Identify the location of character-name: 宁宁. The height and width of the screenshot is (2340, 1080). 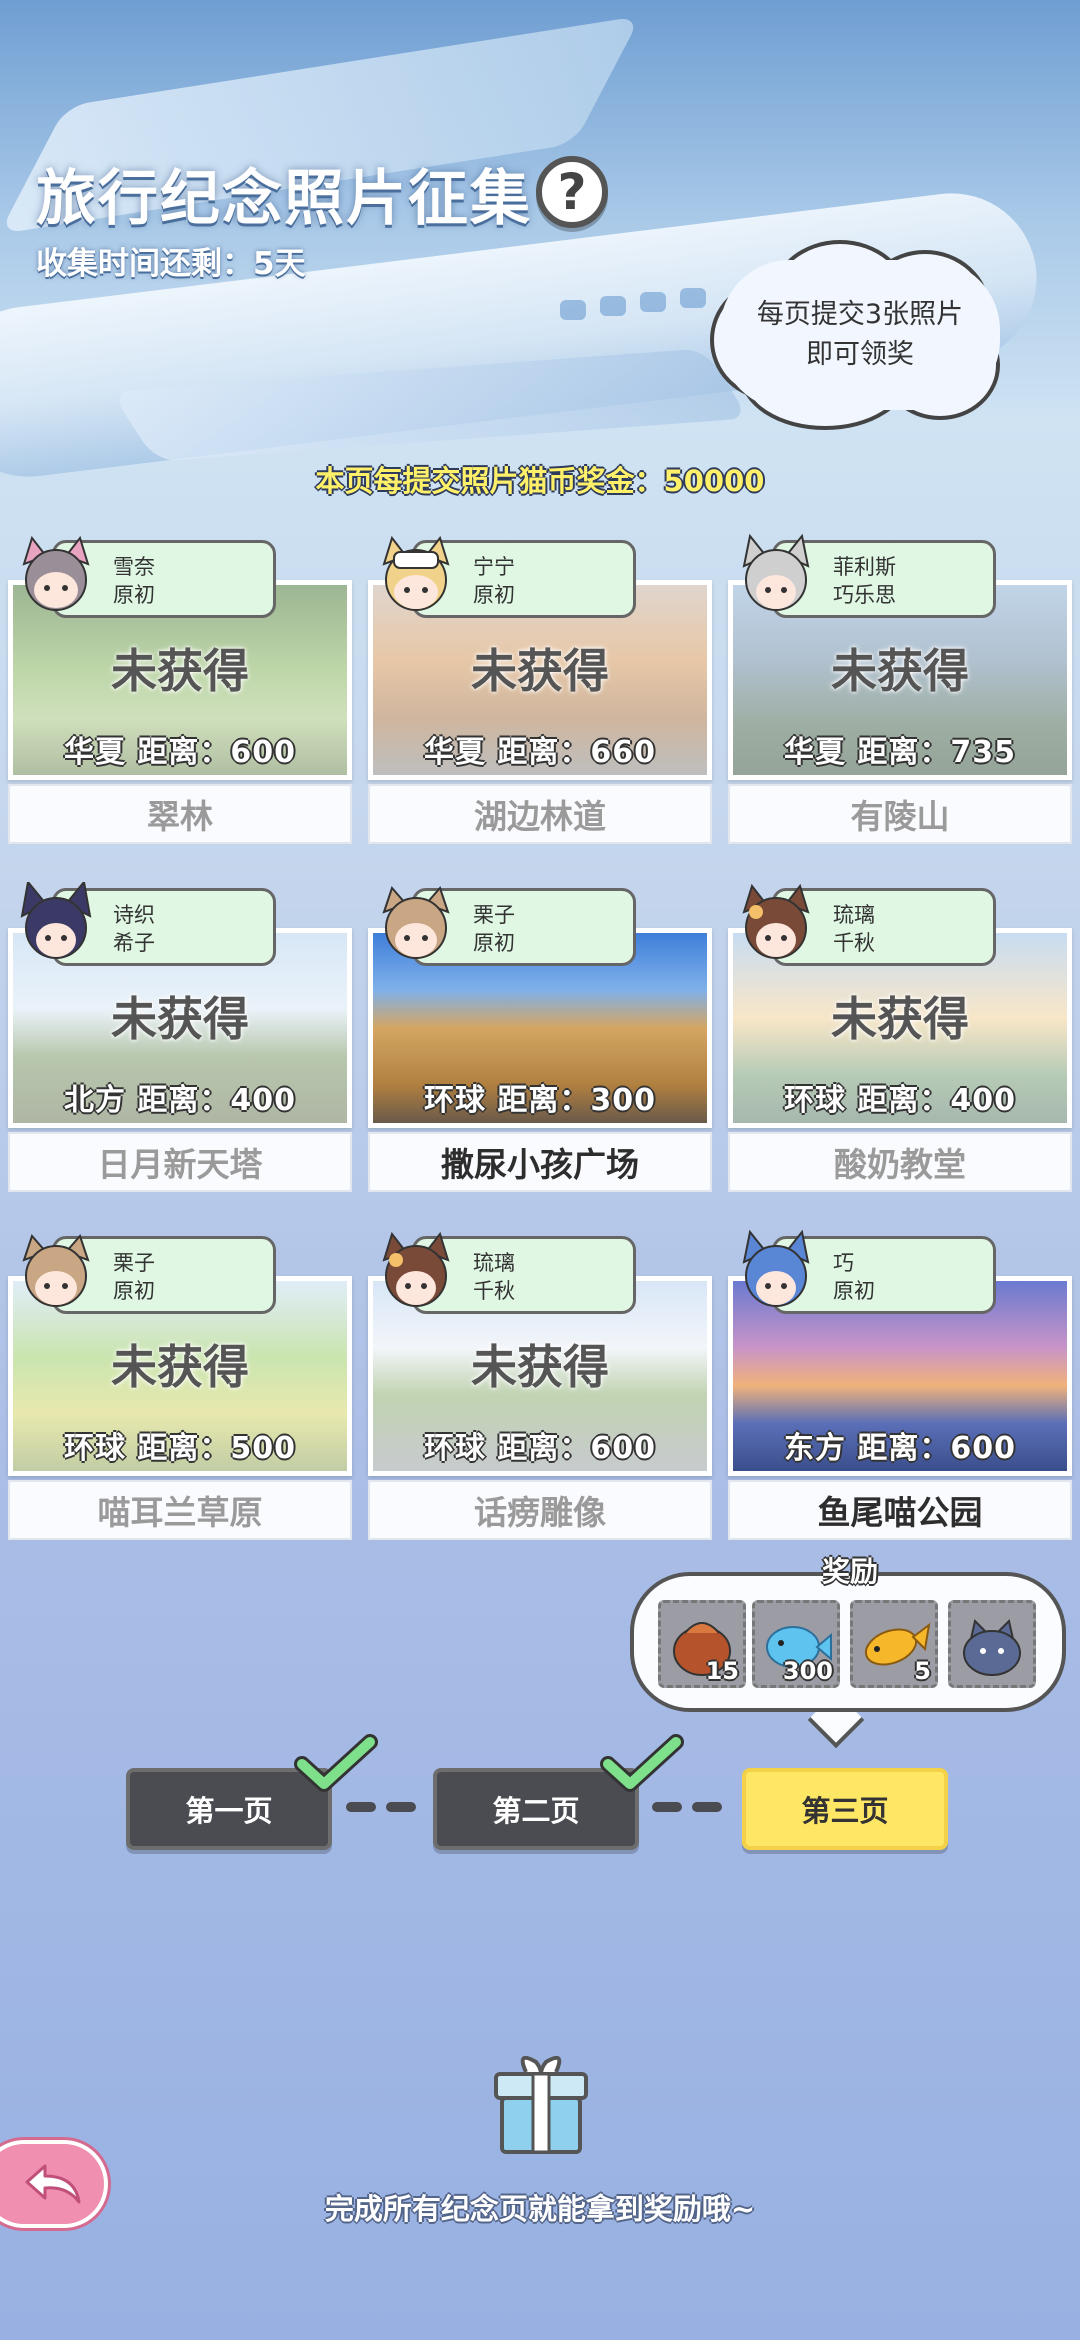
(494, 567).